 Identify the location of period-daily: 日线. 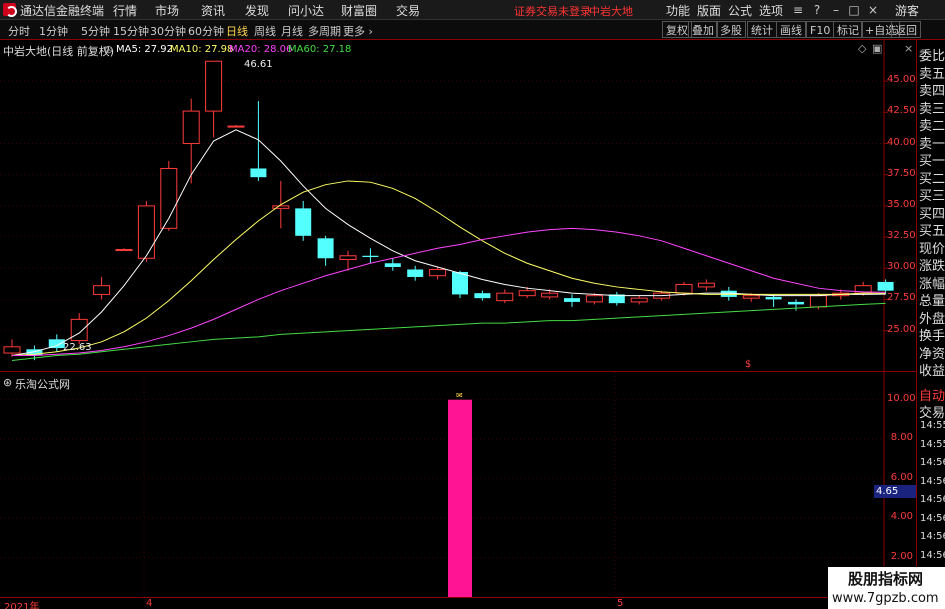
(237, 31).